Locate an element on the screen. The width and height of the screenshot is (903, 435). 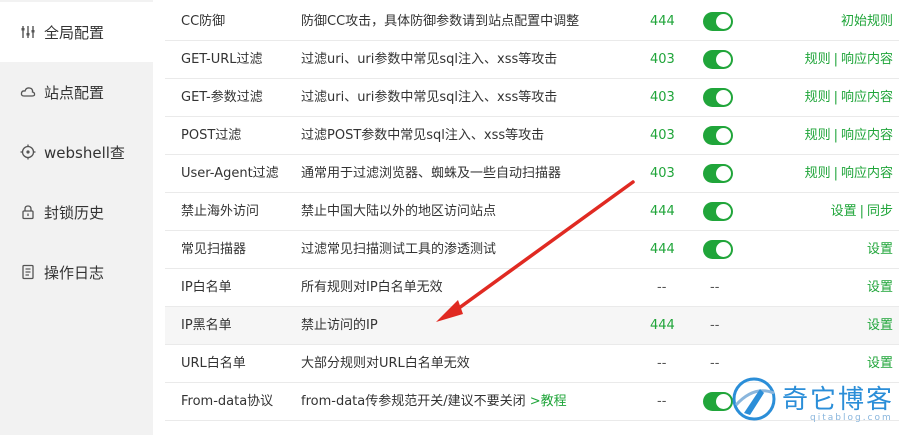
table-row: 禁止海外访问 禁止中国大陆以外的地区访问站点 444 设置 | 同步 is located at coordinates (532, 212).